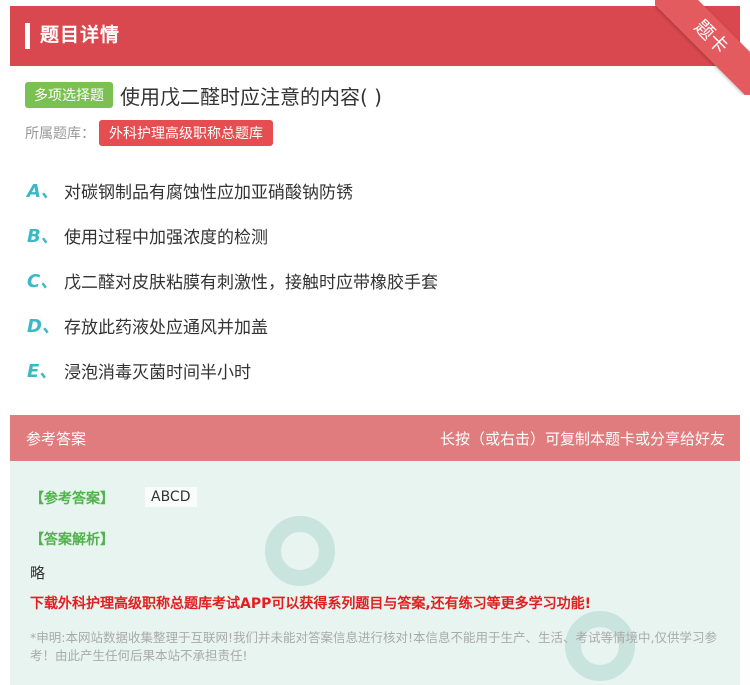  I want to click on question-type-tag: 多项选择题, so click(69, 95).